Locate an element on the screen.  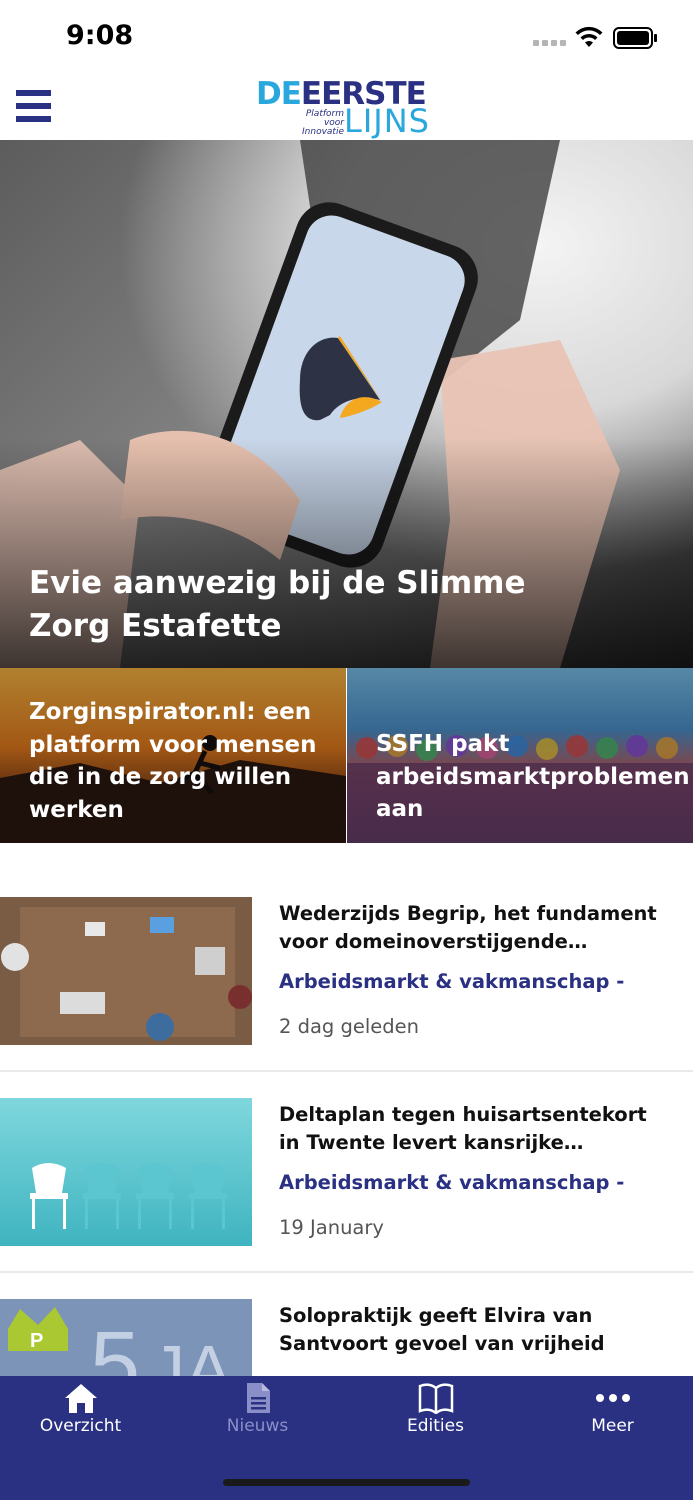
logo-text-lijns: LIJNS is located at coordinates (387, 121).